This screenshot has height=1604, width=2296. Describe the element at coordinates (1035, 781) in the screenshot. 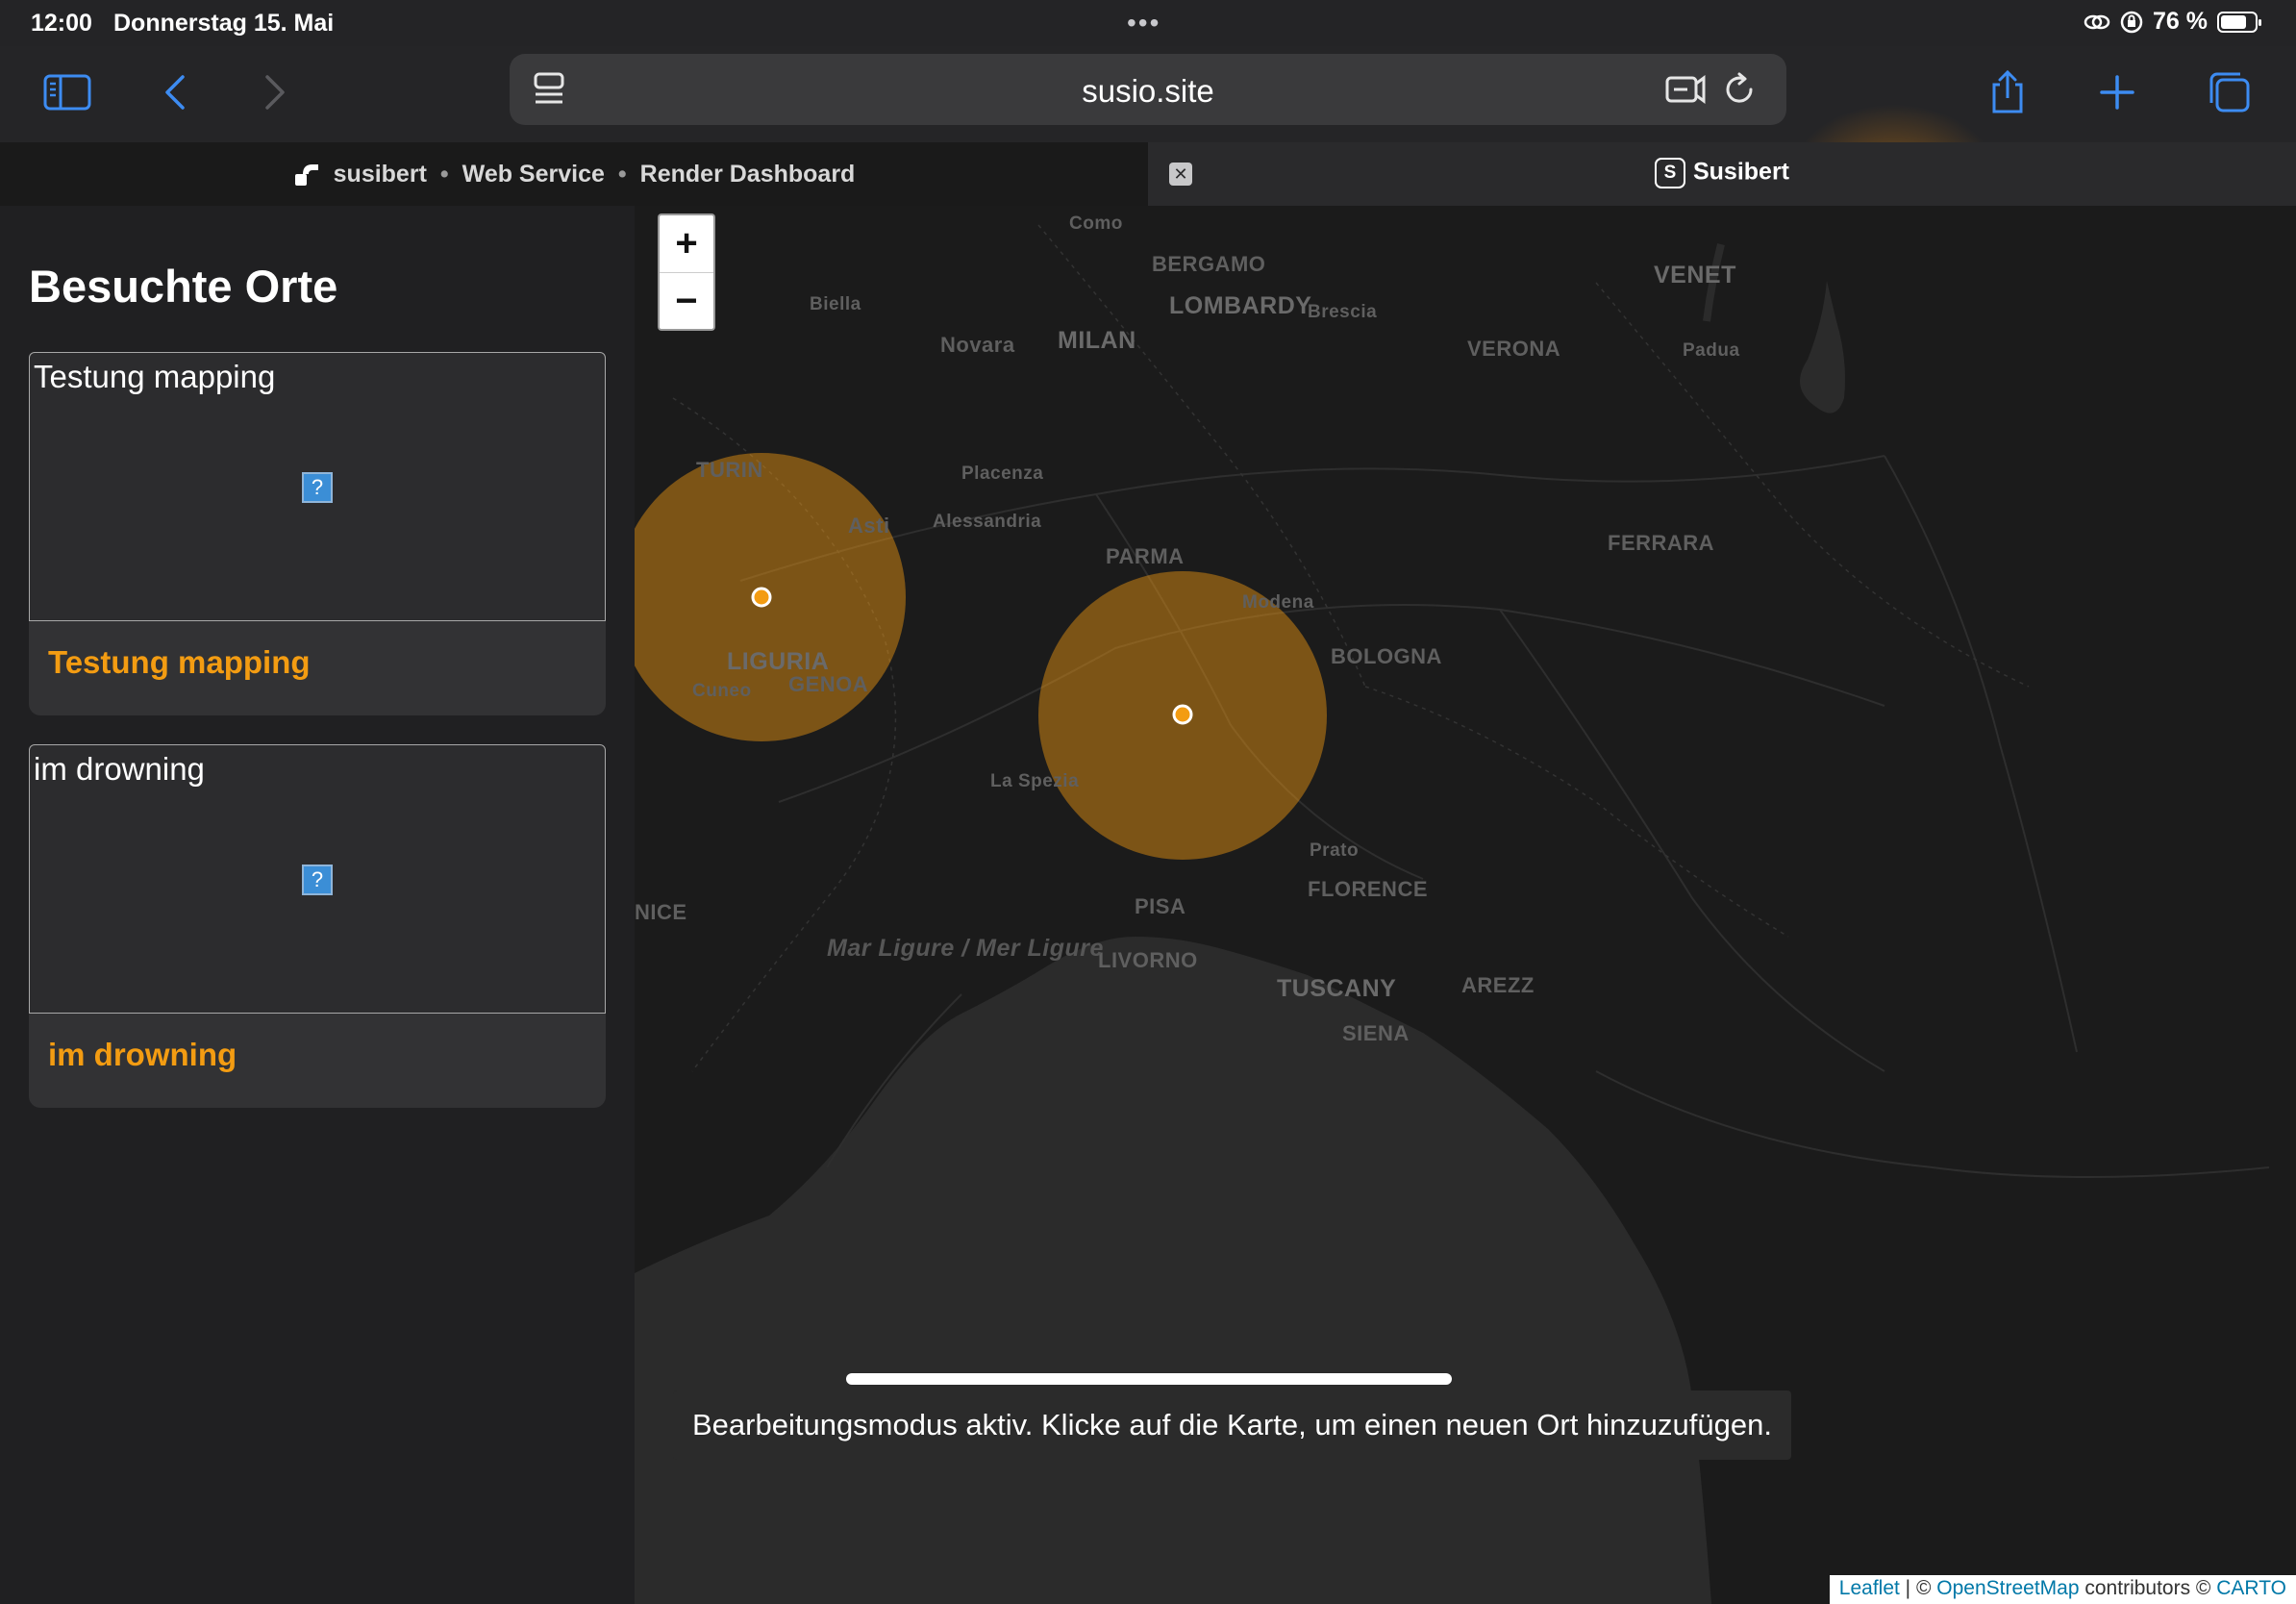

I see `map-label-la-spezia: La Spezia` at that location.